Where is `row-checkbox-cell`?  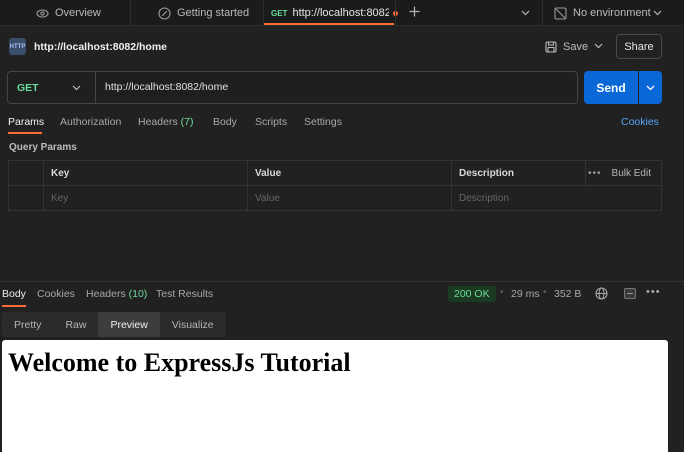
row-checkbox-cell is located at coordinates (26, 198).